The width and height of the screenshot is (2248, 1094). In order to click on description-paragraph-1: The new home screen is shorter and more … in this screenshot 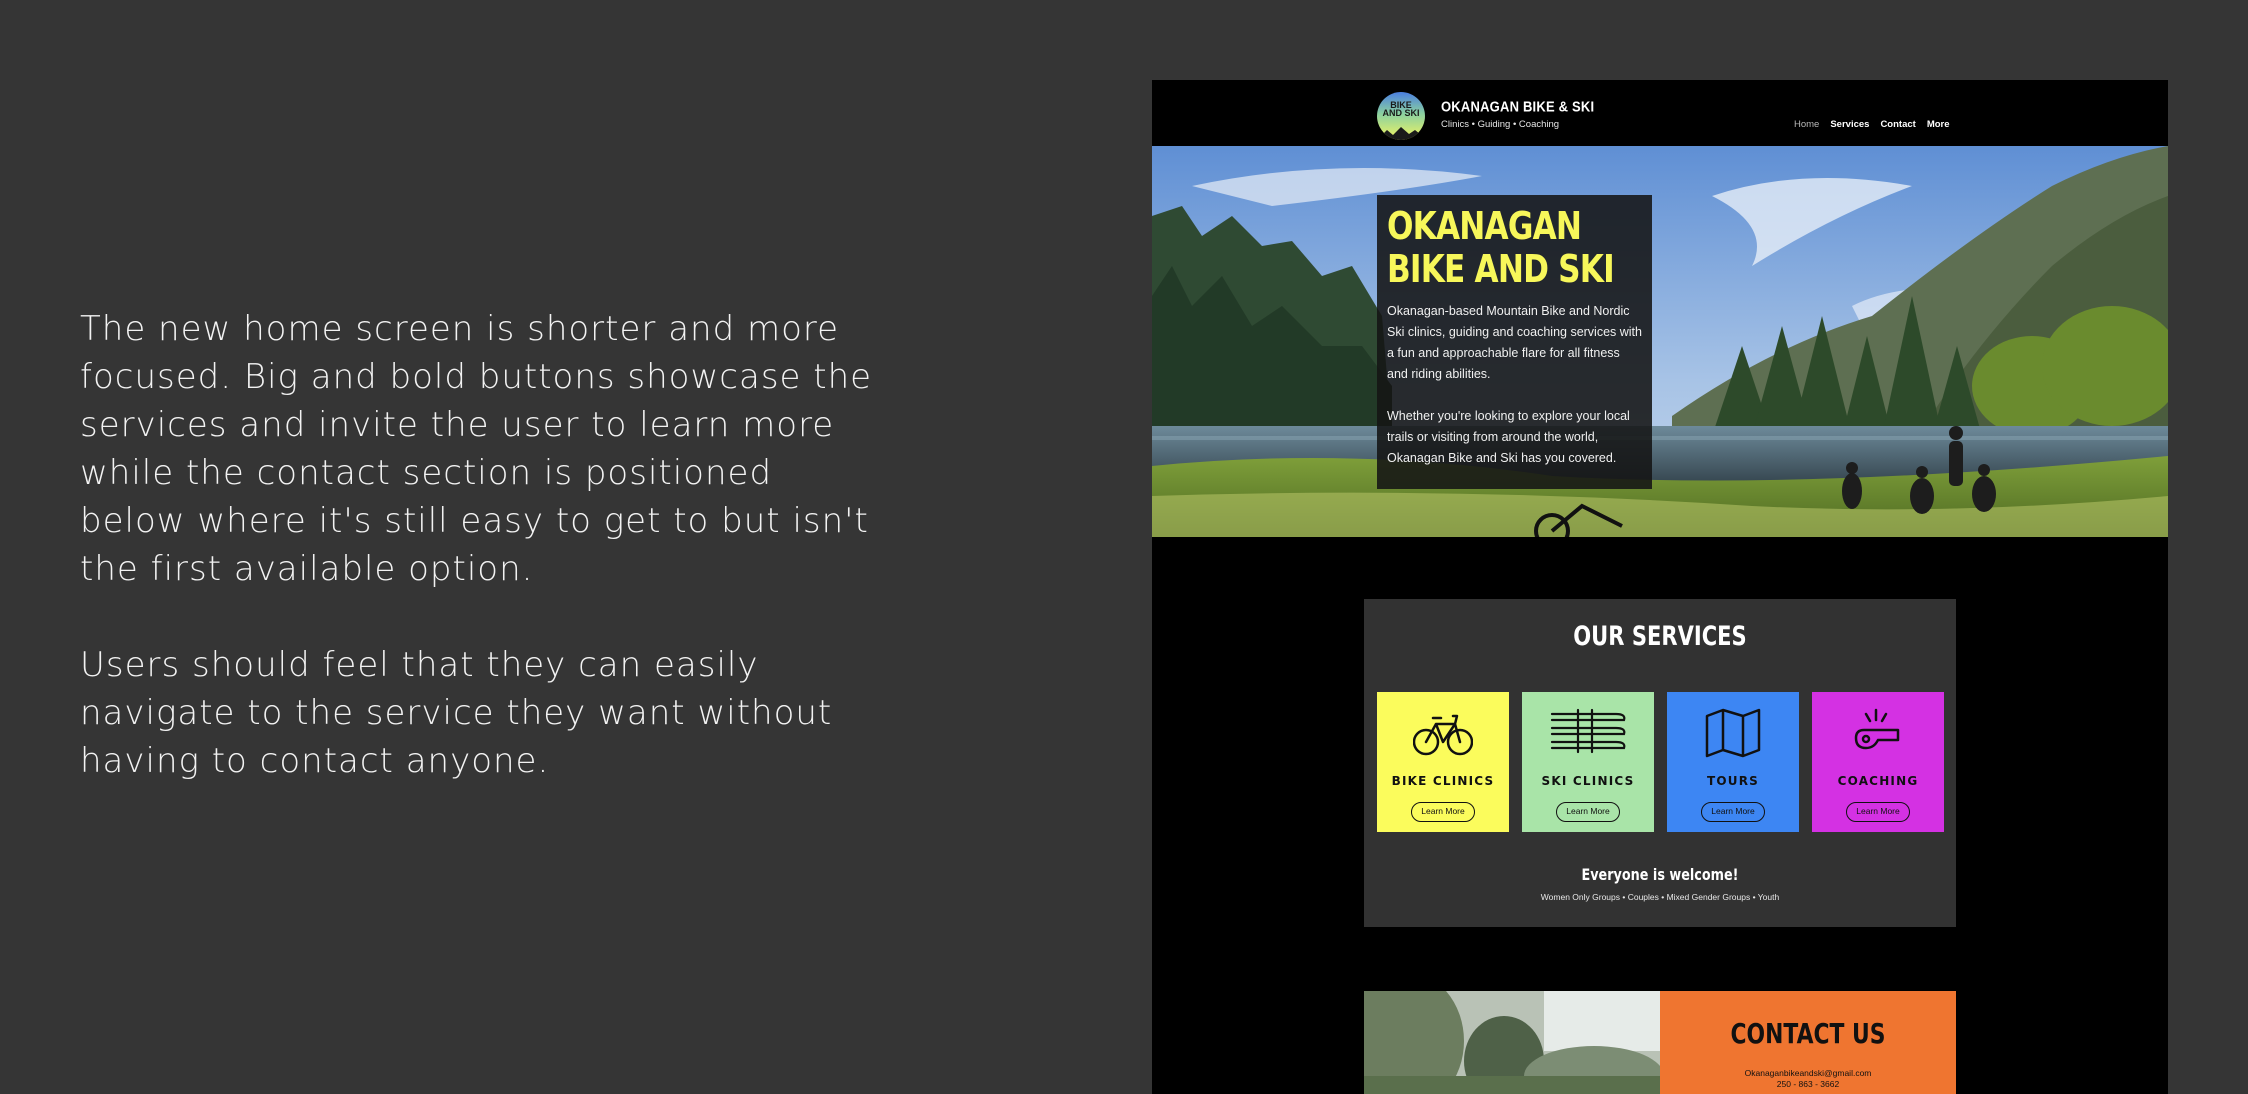, I will do `click(476, 449)`.